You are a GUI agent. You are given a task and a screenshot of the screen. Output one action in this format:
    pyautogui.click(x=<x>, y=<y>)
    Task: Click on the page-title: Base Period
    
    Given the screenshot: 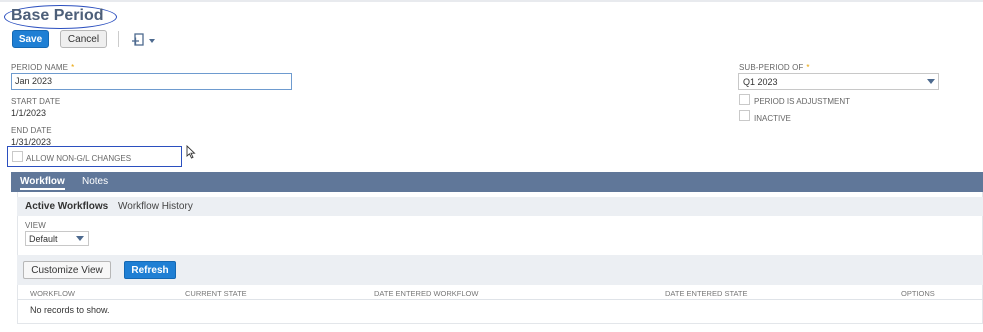 What is the action you would take?
    pyautogui.click(x=57, y=15)
    